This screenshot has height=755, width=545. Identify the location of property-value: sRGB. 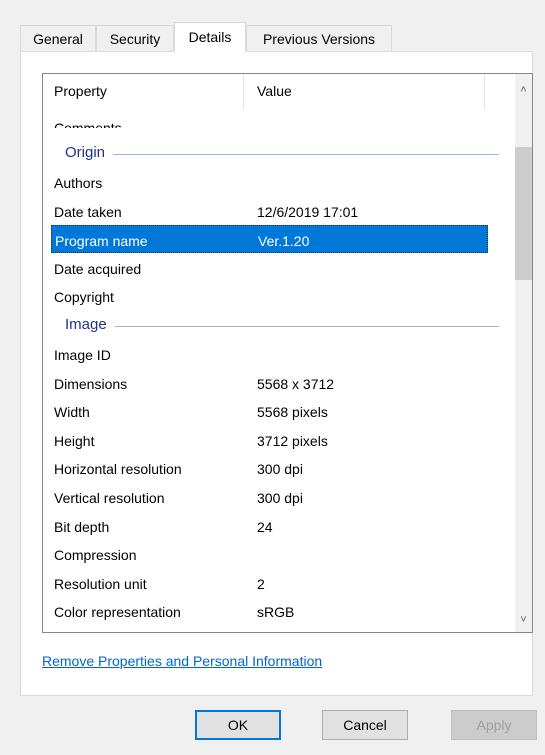
(276, 612).